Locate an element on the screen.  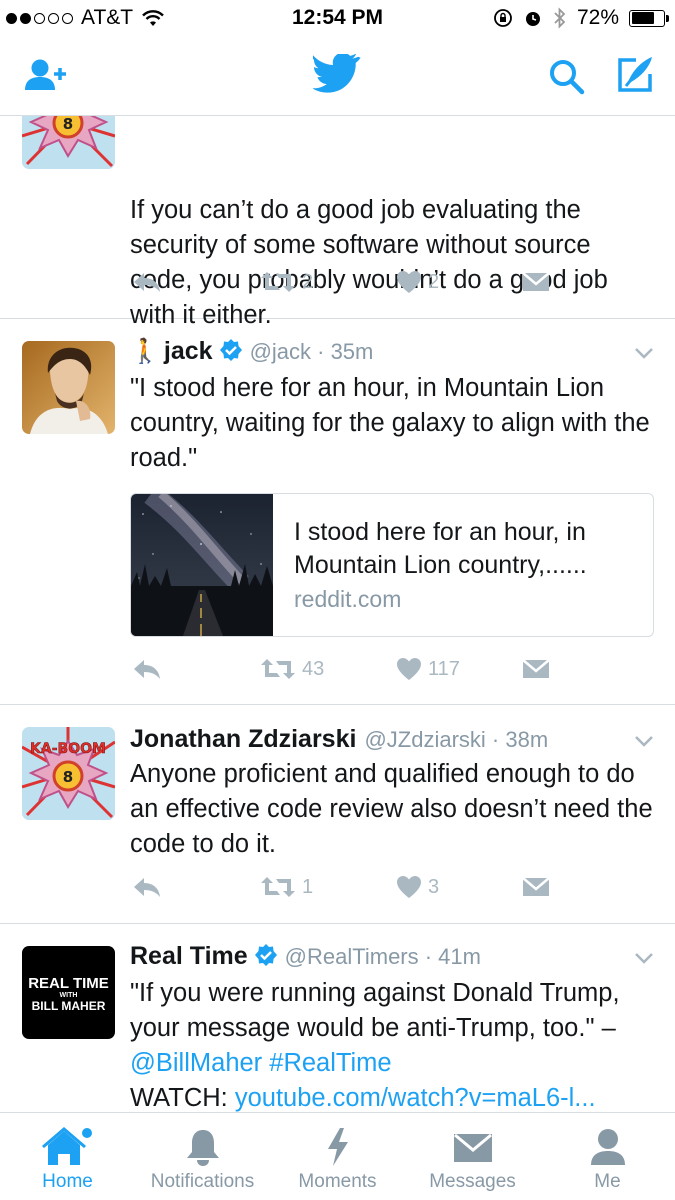
retweet-button: 43 is located at coordinates (292, 669).